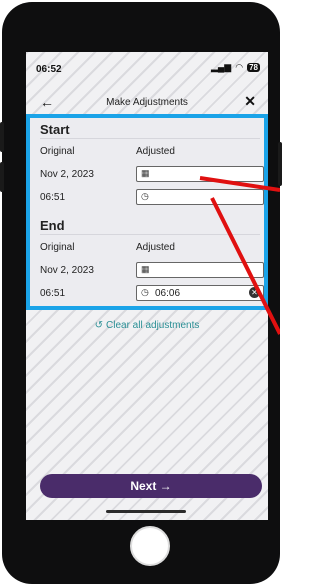  I want to click on clear-all-adjustments-link: ↺ Clear all adjustments, so click(147, 325).